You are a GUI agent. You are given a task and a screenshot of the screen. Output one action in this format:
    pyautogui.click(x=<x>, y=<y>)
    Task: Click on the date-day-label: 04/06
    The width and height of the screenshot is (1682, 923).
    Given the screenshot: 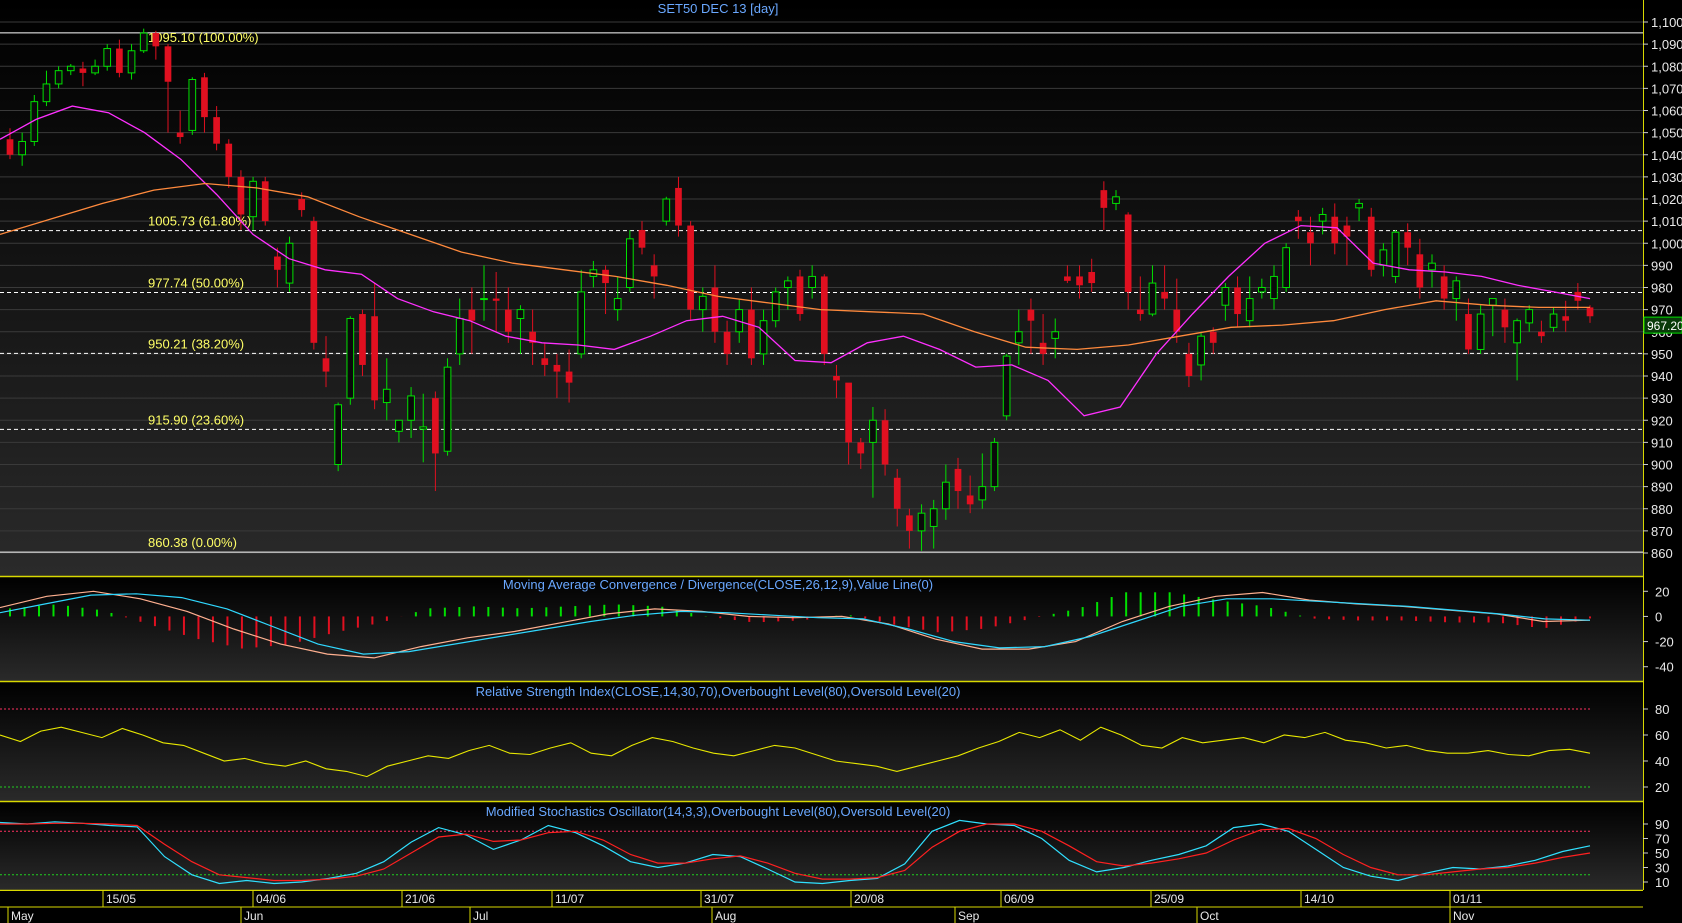 What is the action you would take?
    pyautogui.click(x=271, y=899)
    